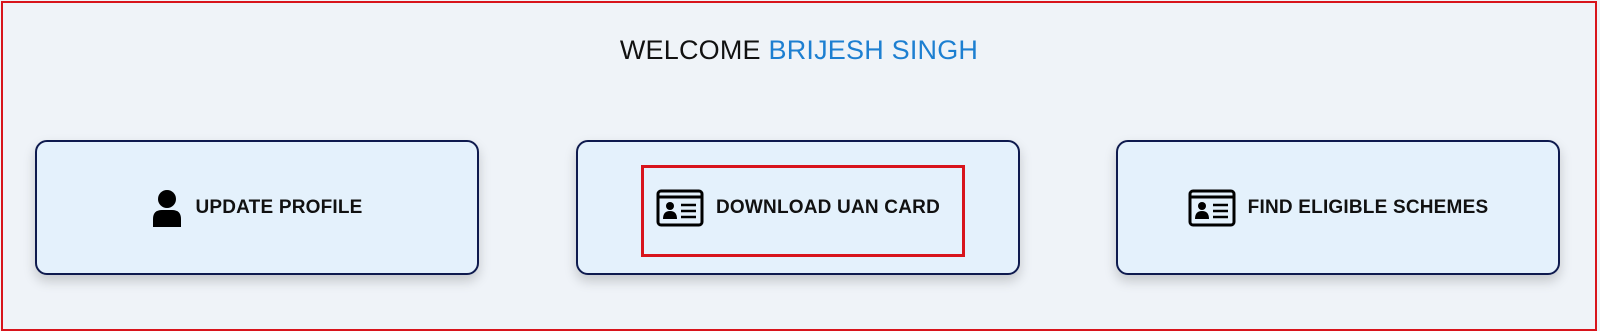 This screenshot has width=1600, height=331. Describe the element at coordinates (279, 207) in the screenshot. I see `update-profile-label: UPDATE PROFILE` at that location.